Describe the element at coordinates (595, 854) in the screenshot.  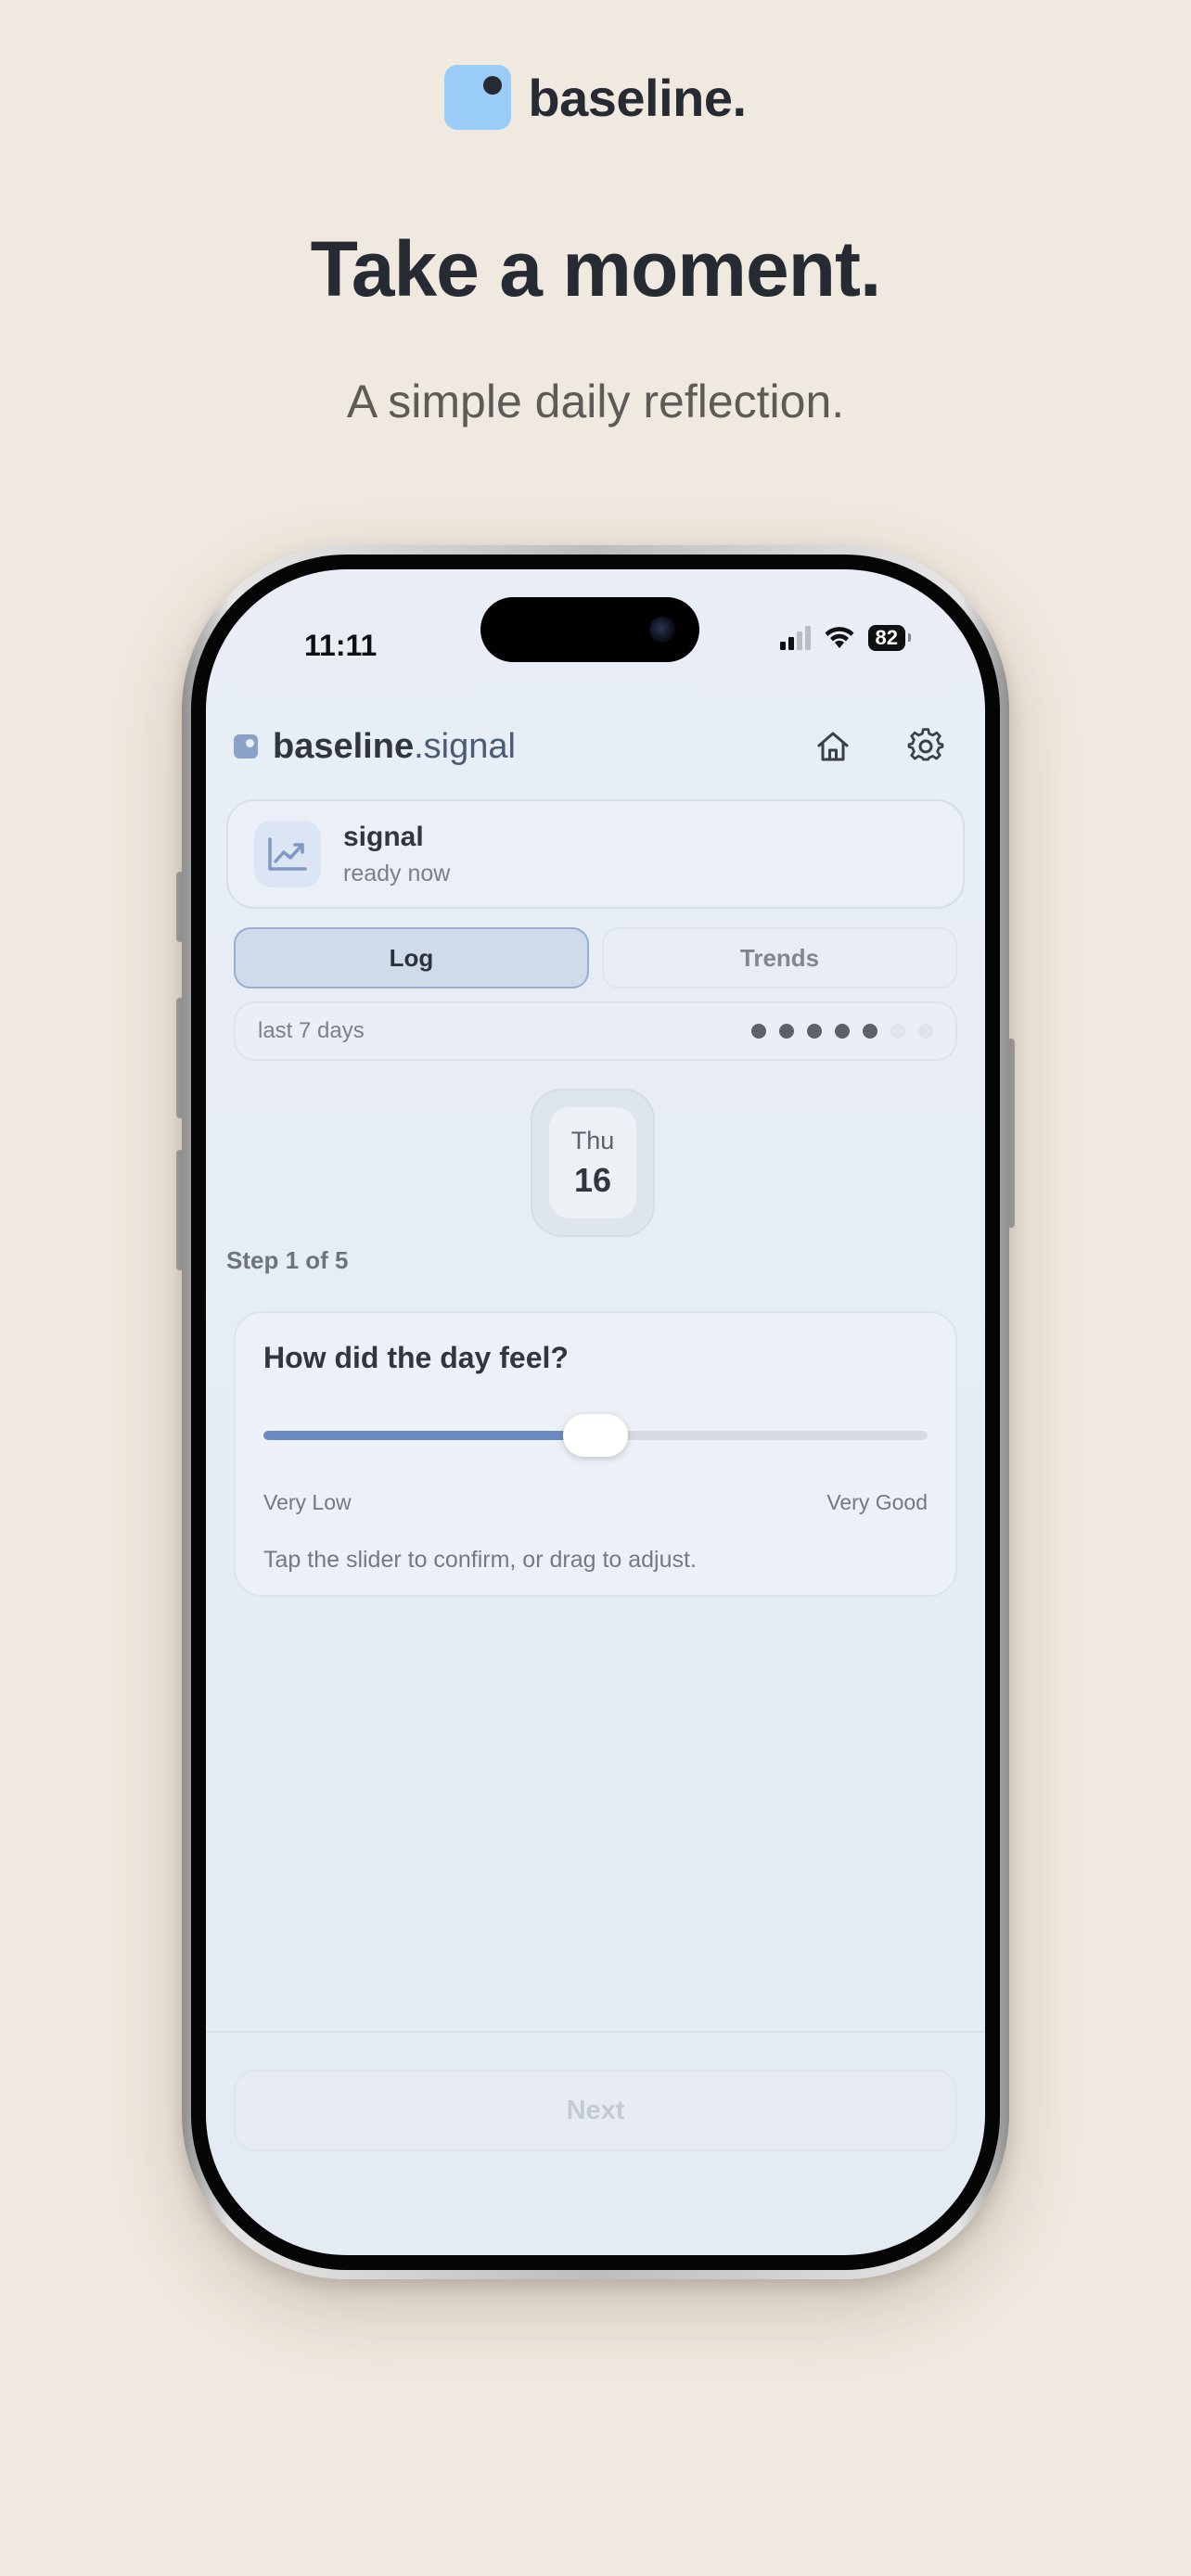
I see `signal-card: signal ready now` at that location.